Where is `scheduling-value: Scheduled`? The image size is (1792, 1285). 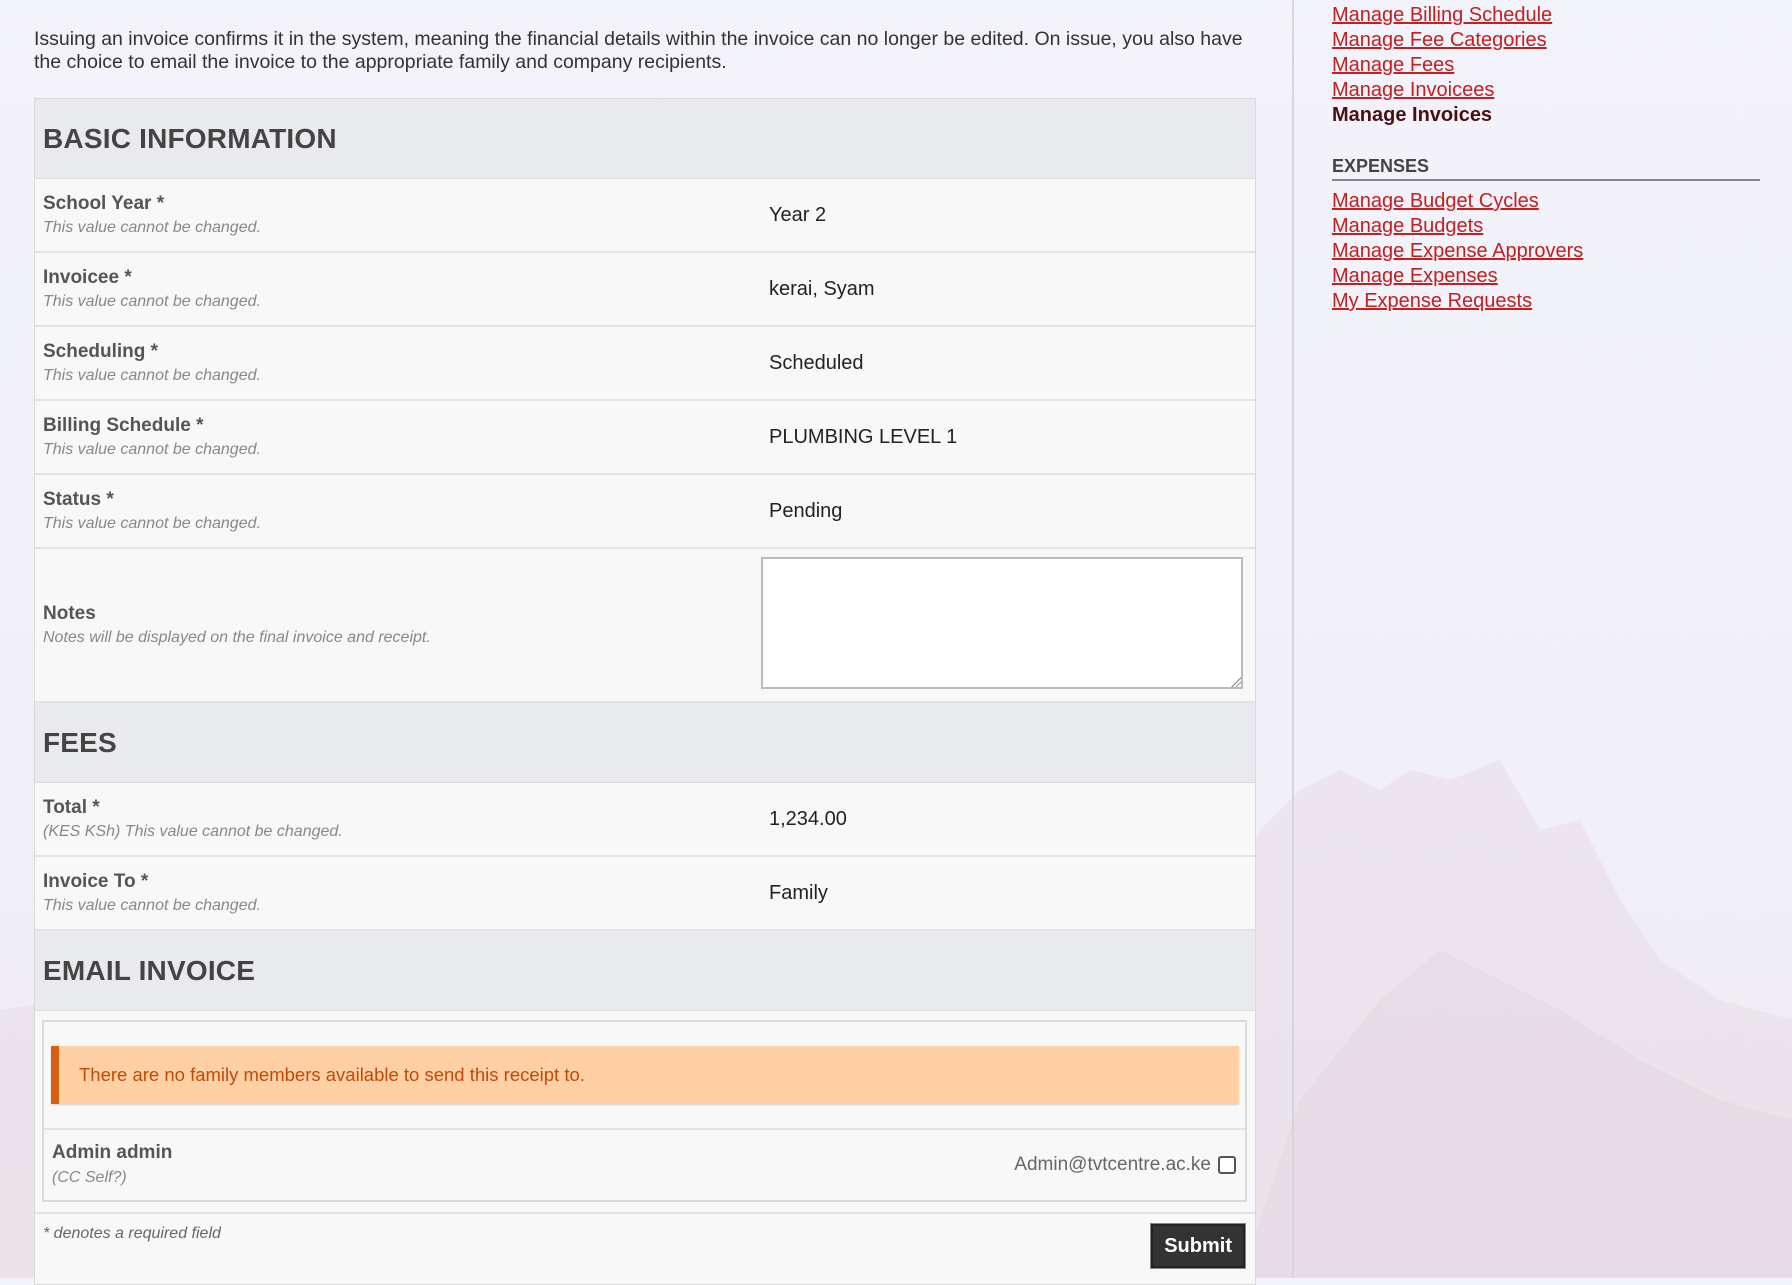
scheduling-value: Scheduled is located at coordinates (816, 362).